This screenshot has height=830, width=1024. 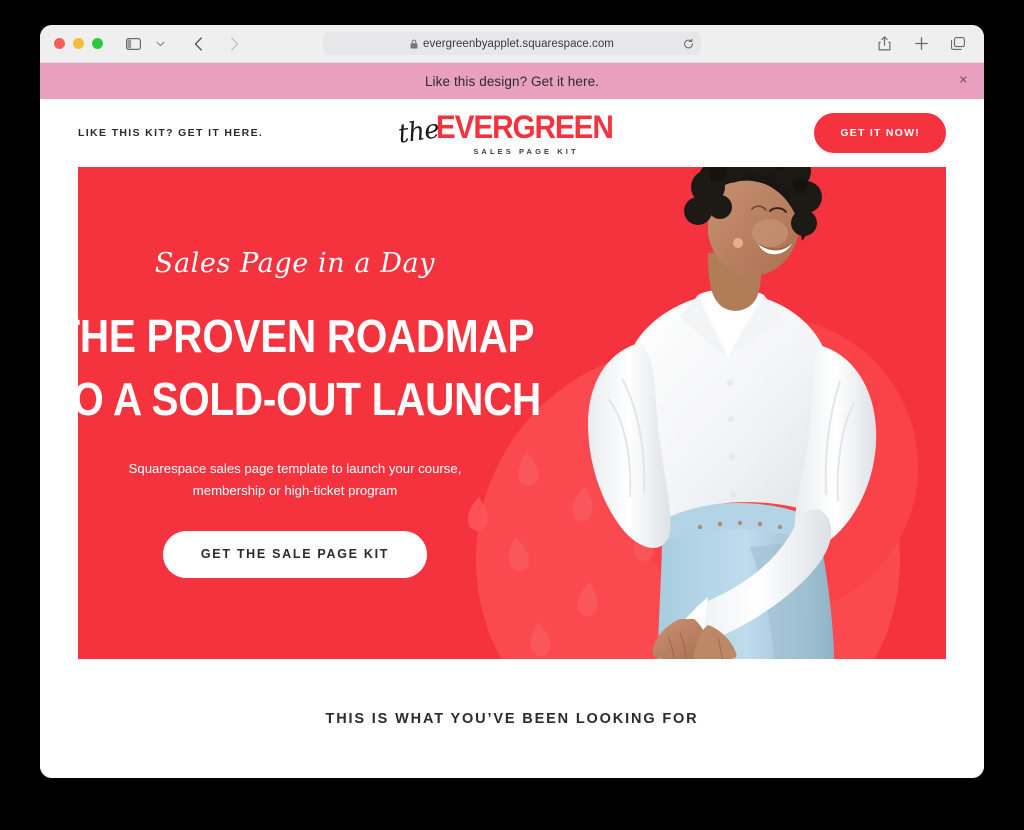 What do you see at coordinates (97, 43) in the screenshot?
I see `maximize-window-button` at bounding box center [97, 43].